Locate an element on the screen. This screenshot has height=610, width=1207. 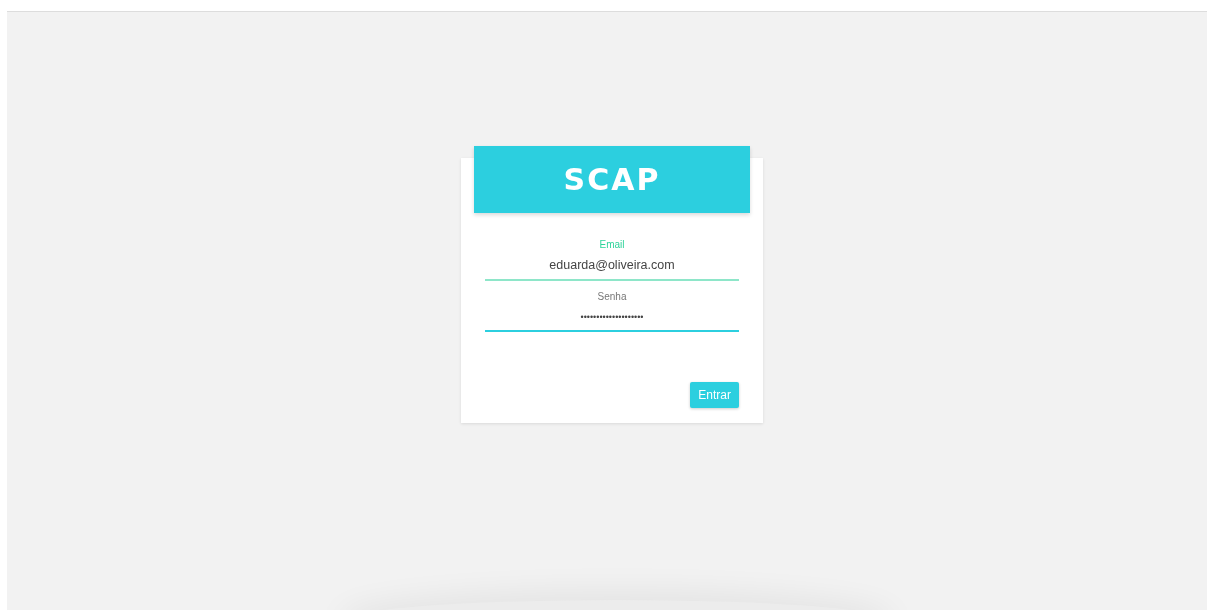
email-field: eduarda@oliveira.com is located at coordinates (612, 266).